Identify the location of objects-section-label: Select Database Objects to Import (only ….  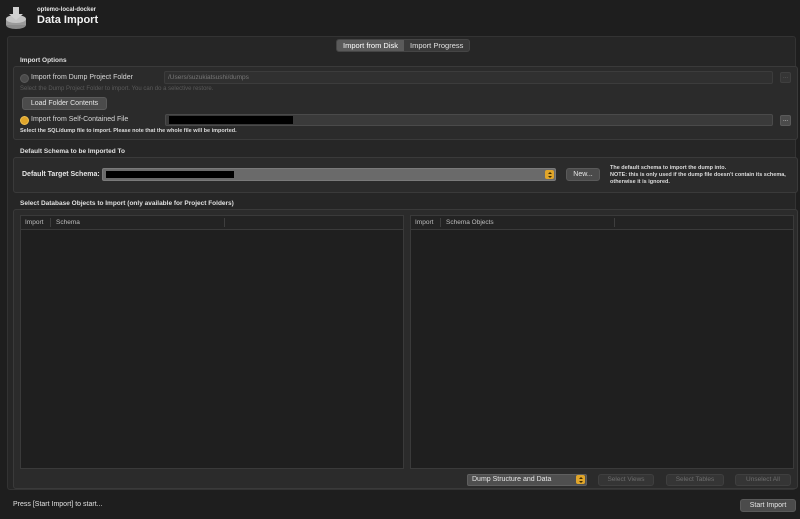
(127, 203).